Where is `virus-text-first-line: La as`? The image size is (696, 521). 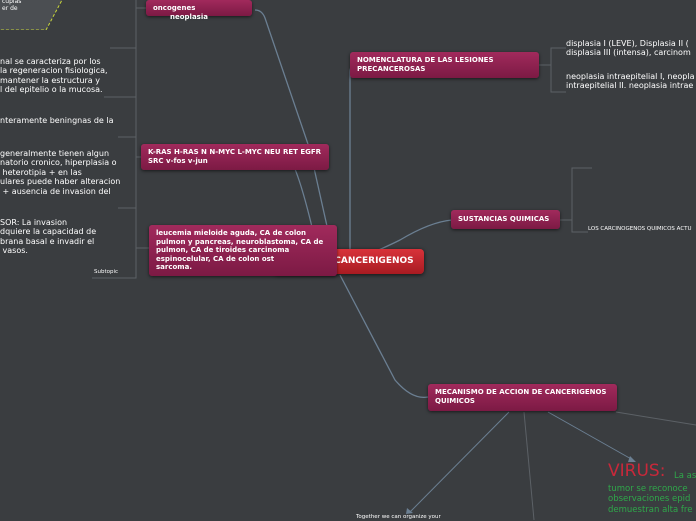 virus-text-first-line: La as is located at coordinates (685, 476).